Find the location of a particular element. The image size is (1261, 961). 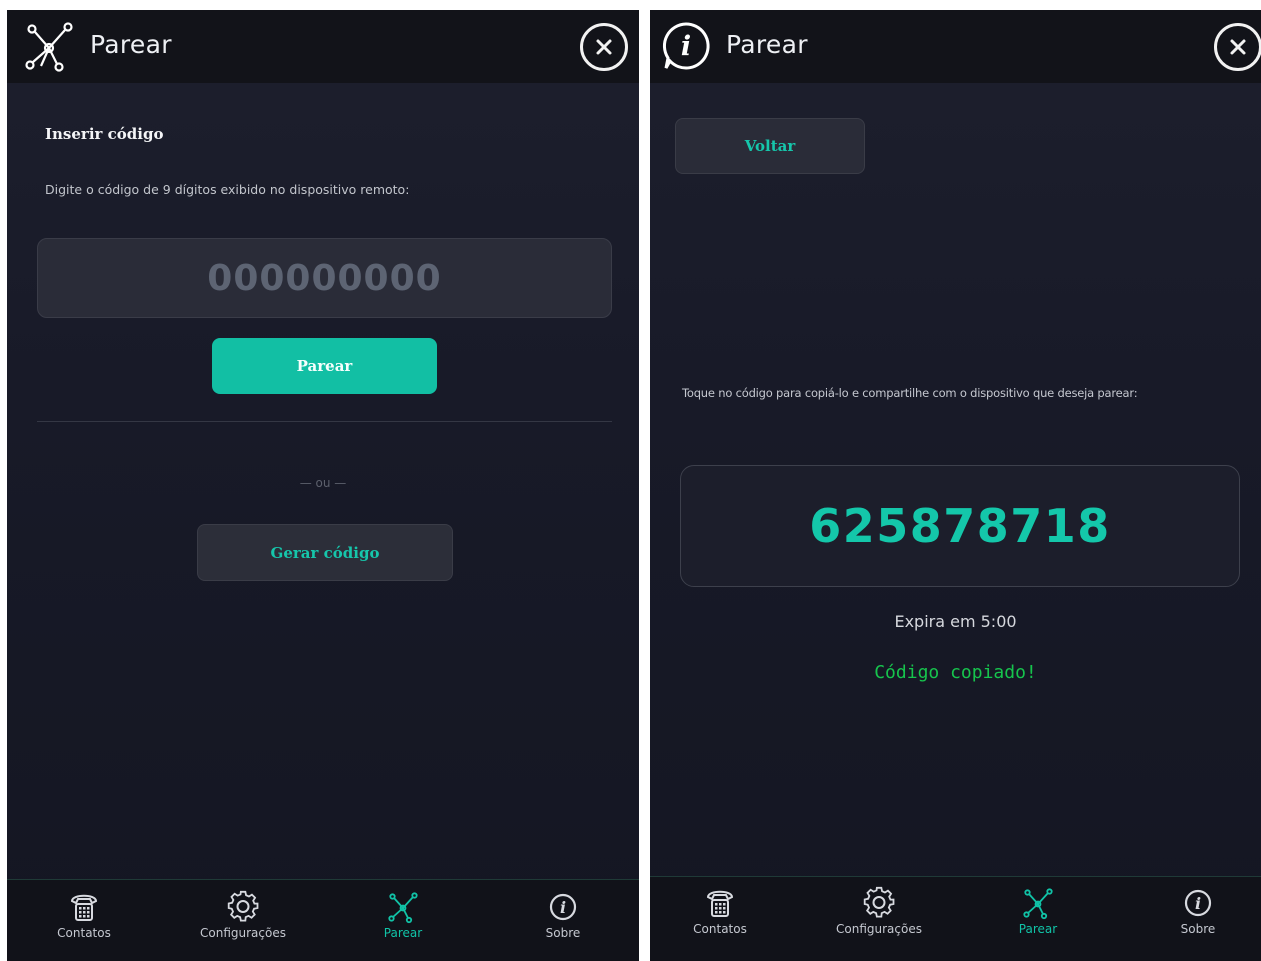

section-title: Inserir código is located at coordinates (104, 134).